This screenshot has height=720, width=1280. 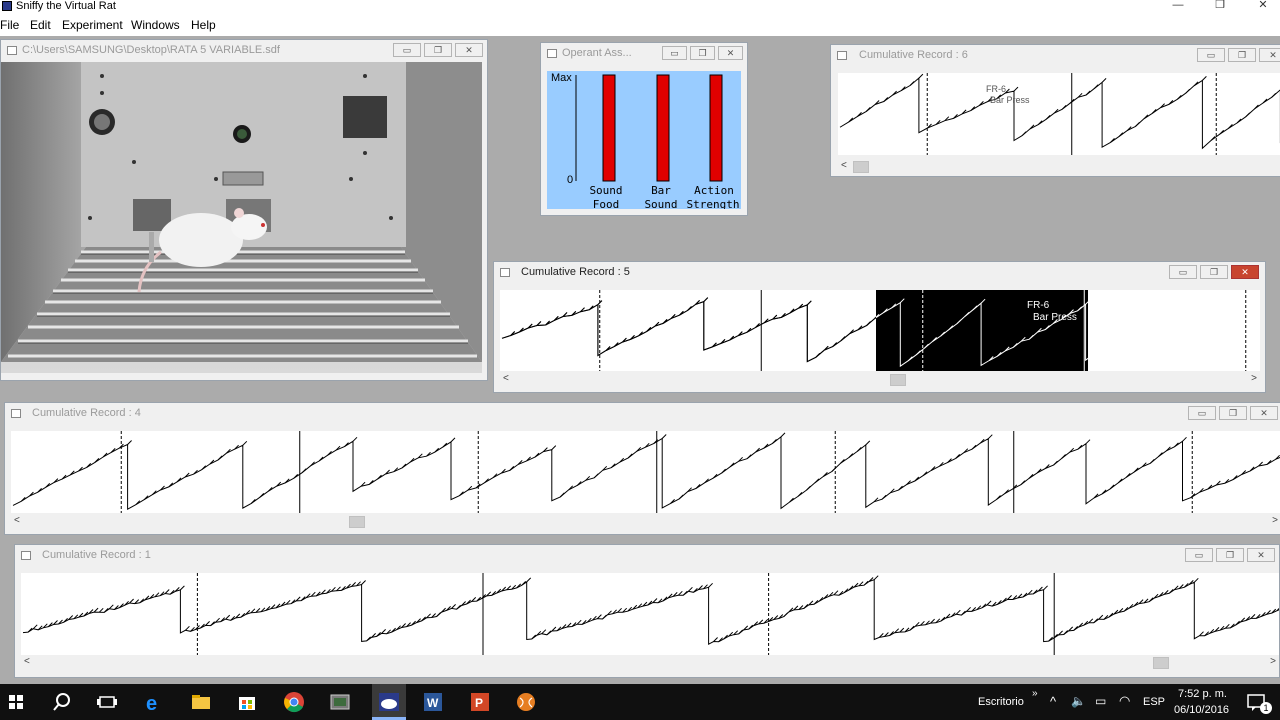 What do you see at coordinates (1202, 694) in the screenshot?
I see `clock-time: 7:52 p. m.` at bounding box center [1202, 694].